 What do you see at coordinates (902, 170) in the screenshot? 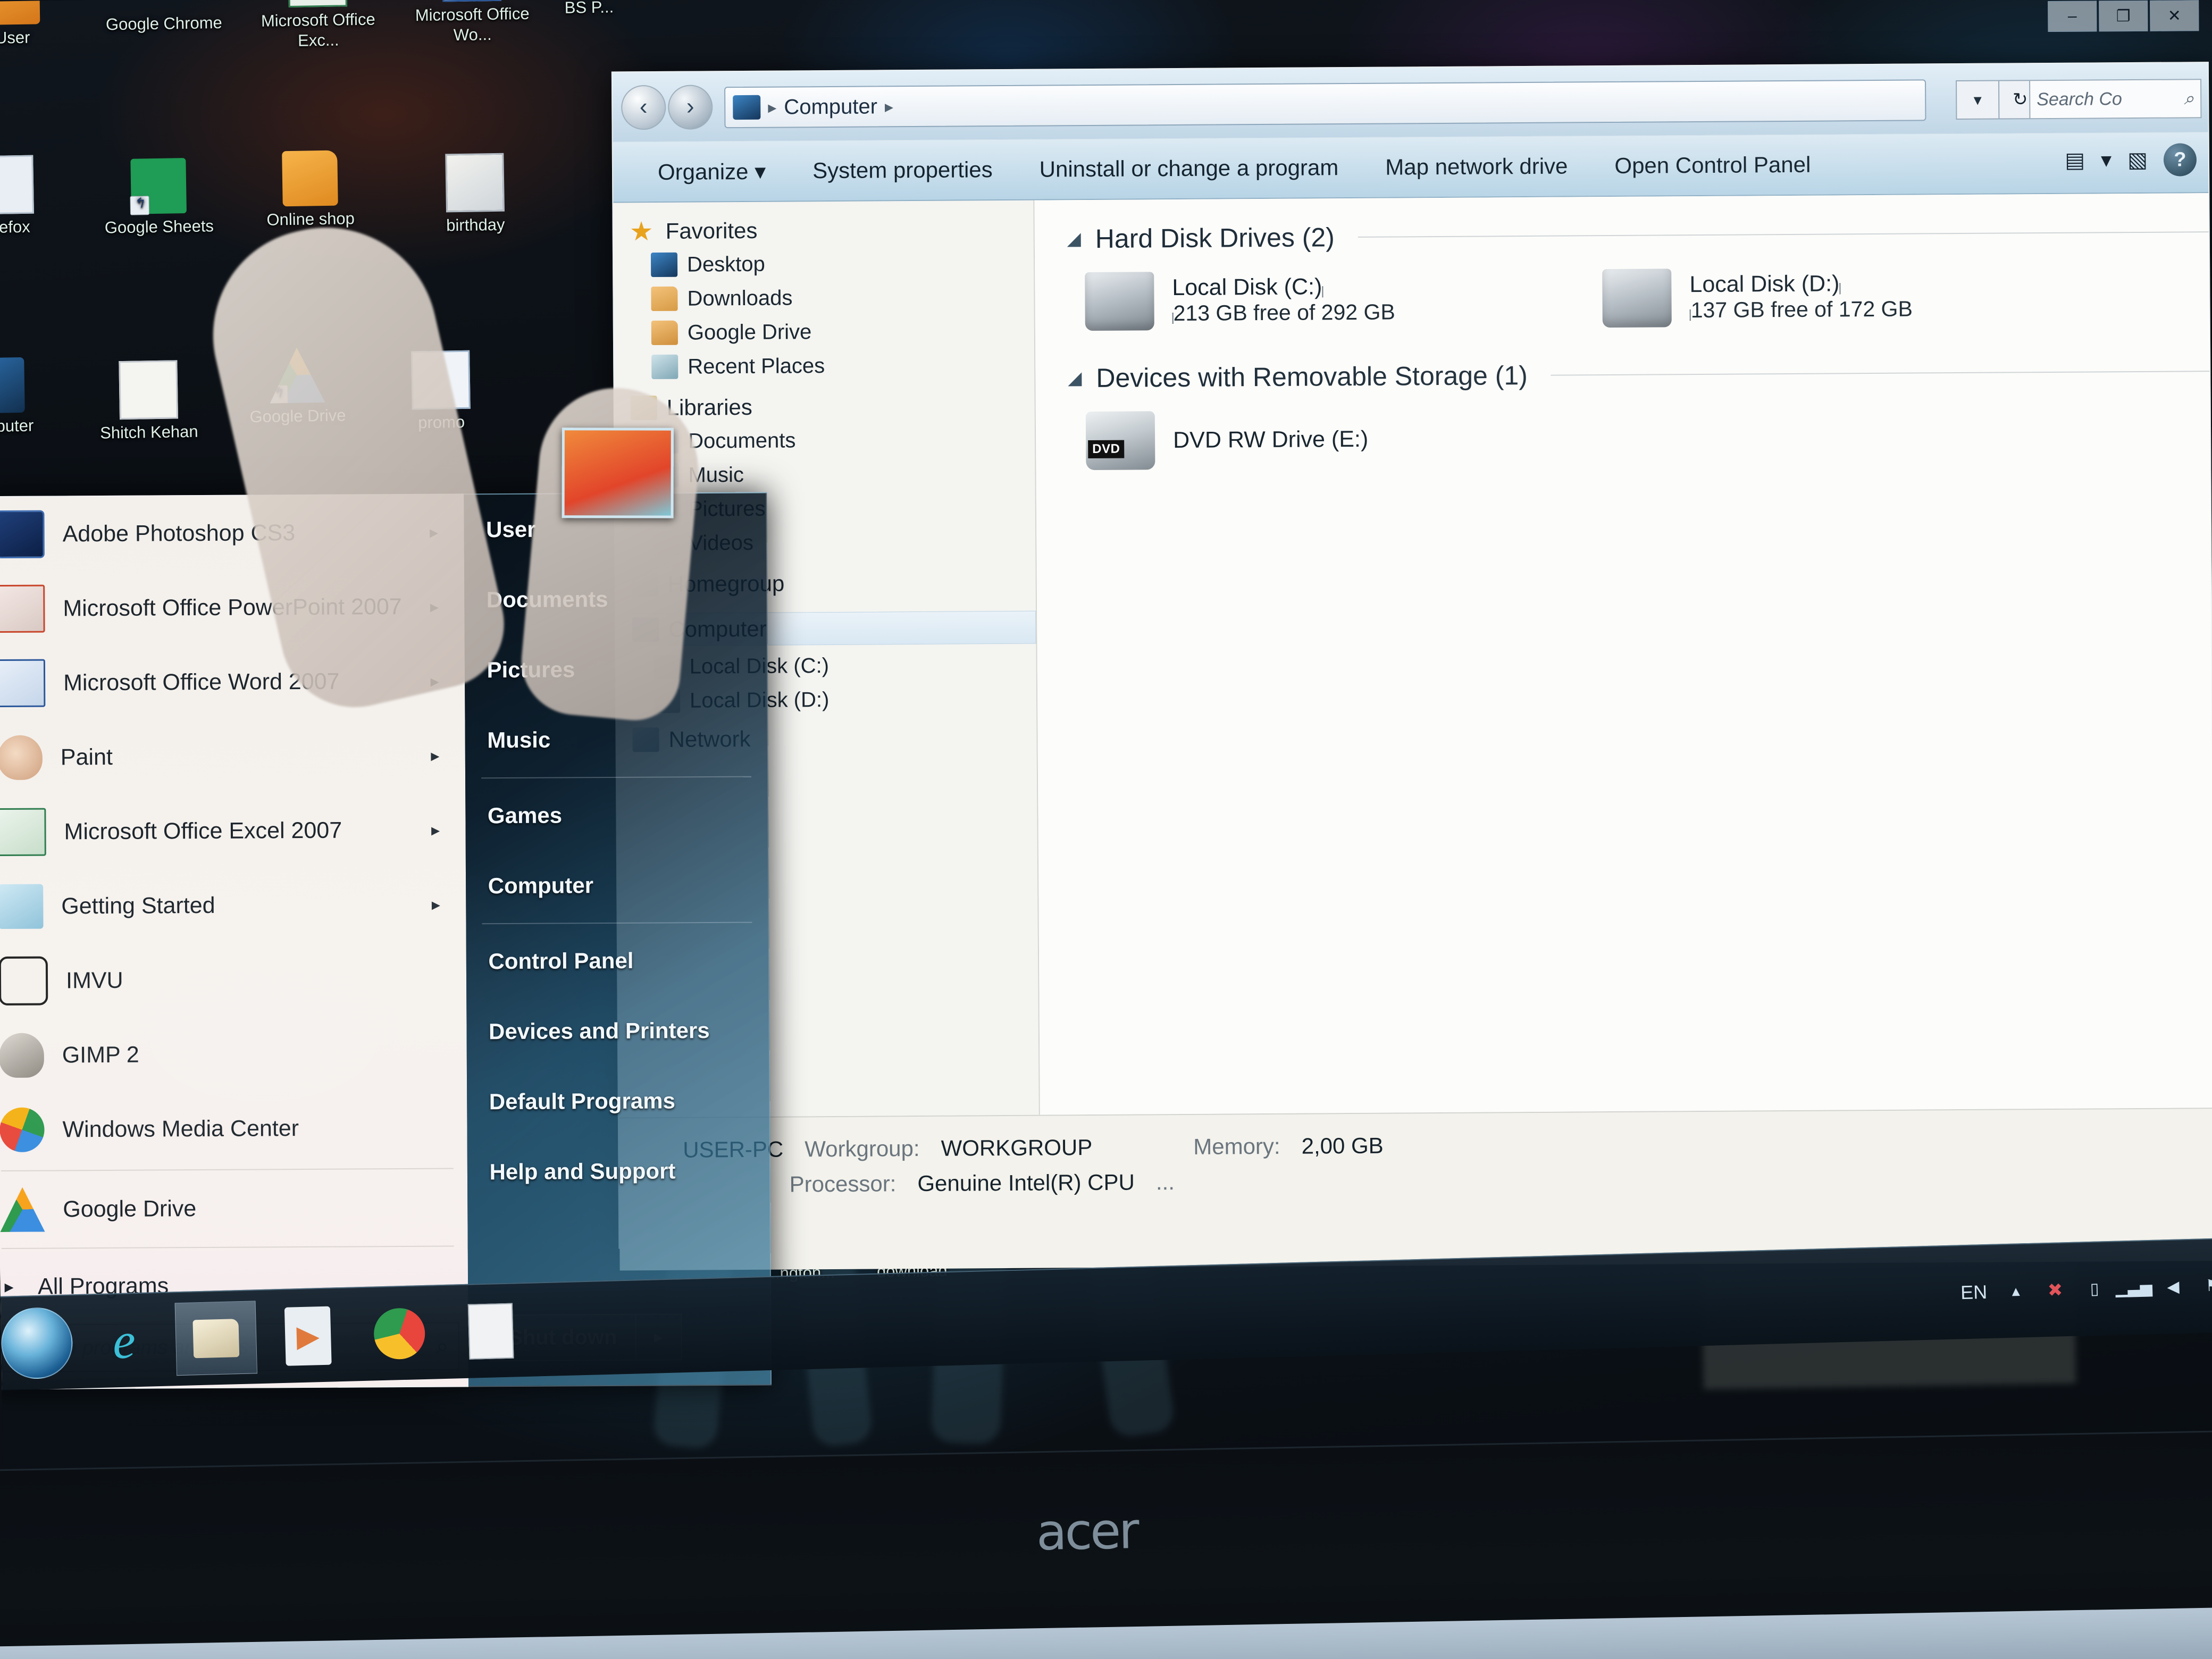
I see `system-properties-button: System properties` at bounding box center [902, 170].